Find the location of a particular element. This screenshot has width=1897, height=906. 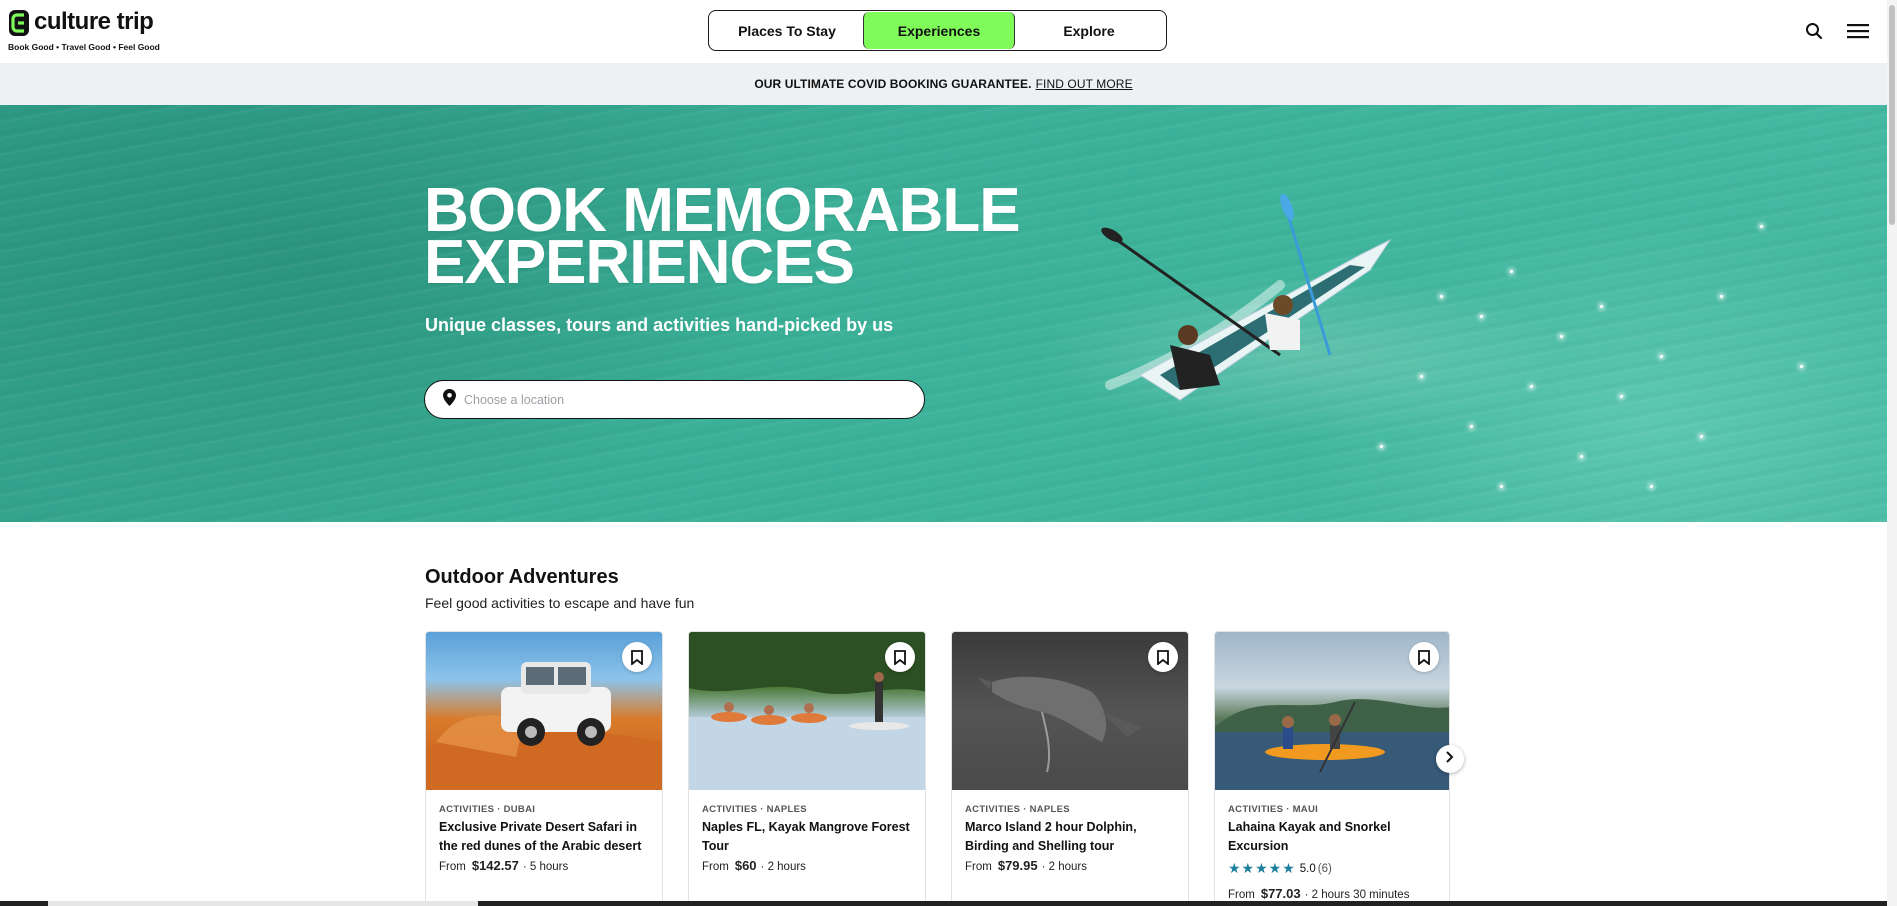

price-amount: $79.95 is located at coordinates (1017, 865).